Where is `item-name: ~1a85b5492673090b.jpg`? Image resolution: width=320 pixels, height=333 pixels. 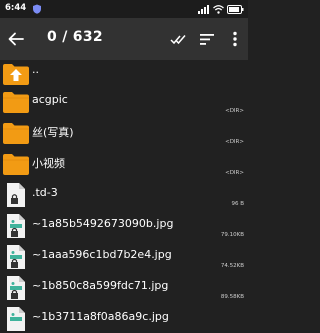
item-name: ~1a85b5492673090b.jpg is located at coordinates (103, 223).